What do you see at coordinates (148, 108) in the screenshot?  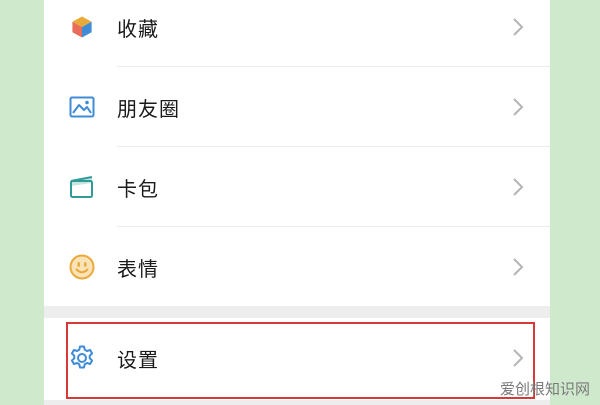 I see `menu-item-label: 朋友圈` at bounding box center [148, 108].